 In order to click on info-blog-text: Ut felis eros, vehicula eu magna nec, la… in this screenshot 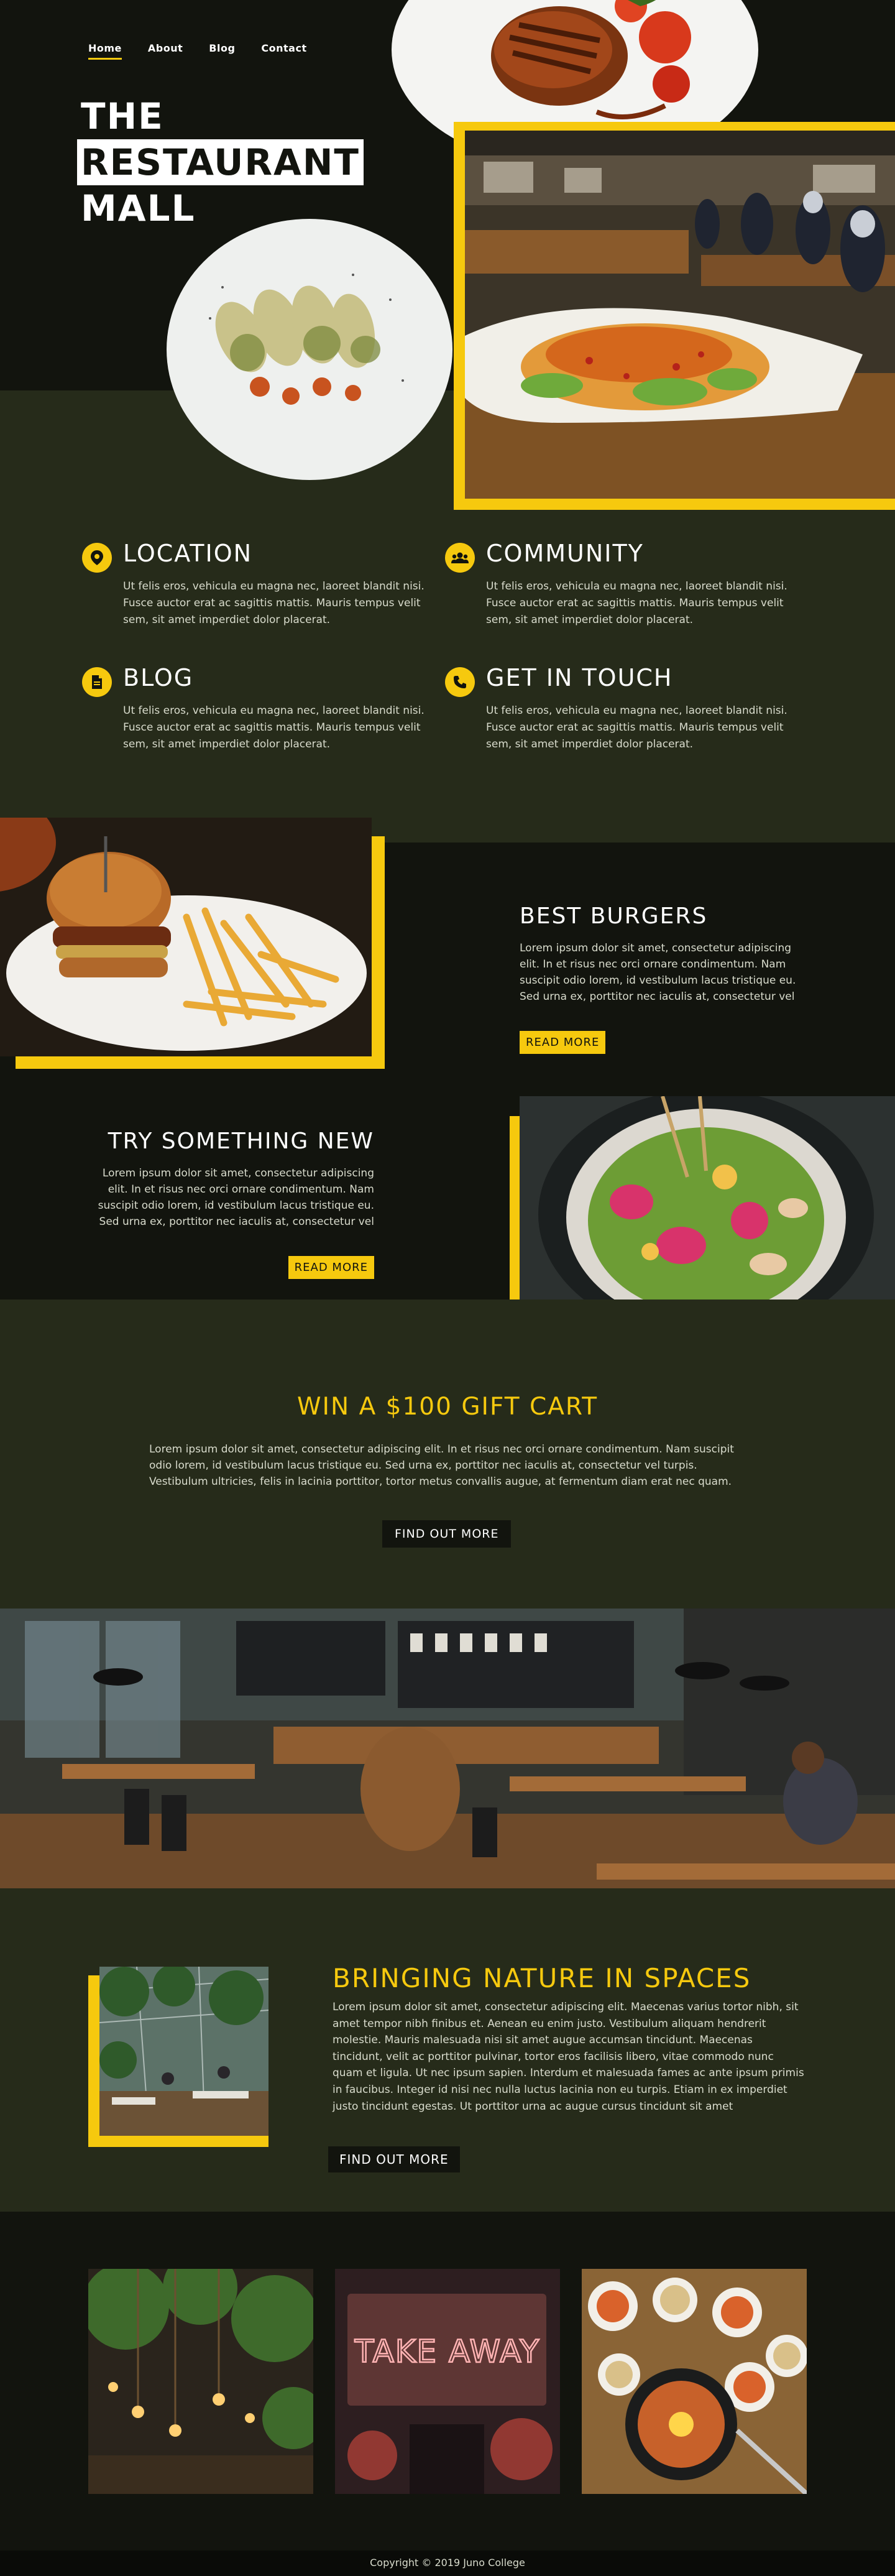, I will do `click(274, 727)`.